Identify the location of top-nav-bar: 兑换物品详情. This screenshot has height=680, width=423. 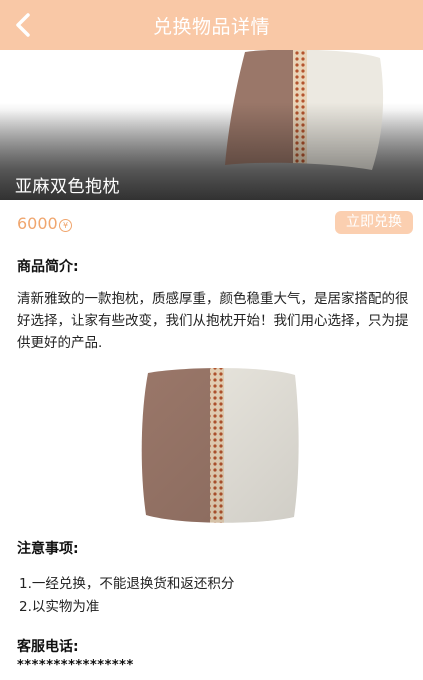
(211, 25).